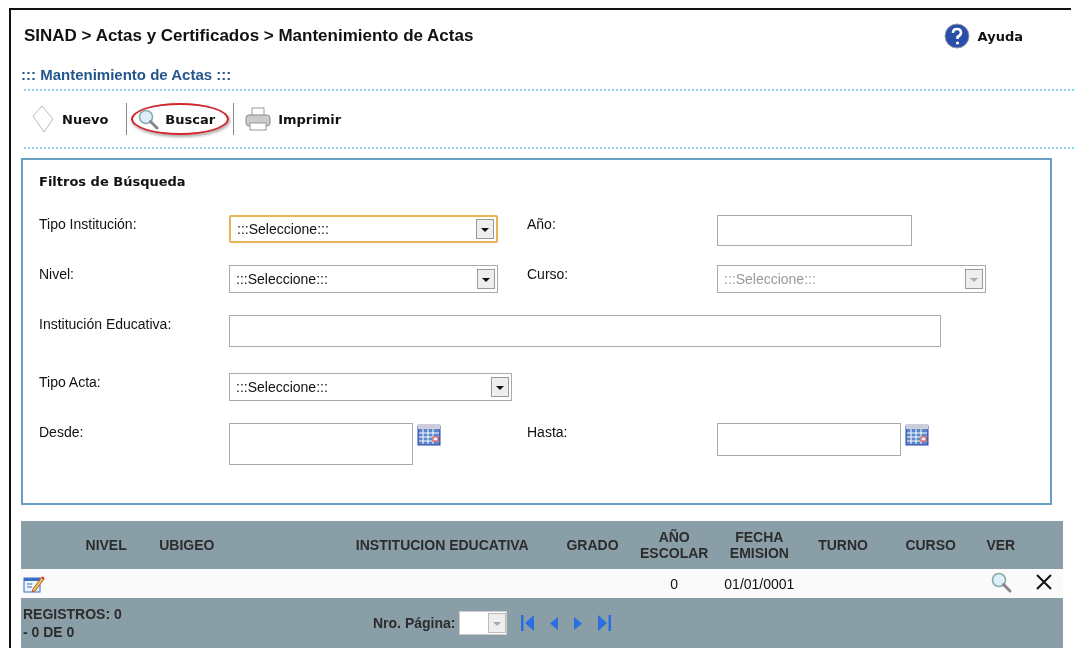 The width and height of the screenshot is (1078, 648). What do you see at coordinates (542, 223) in the screenshot?
I see `field-label: Año:` at bounding box center [542, 223].